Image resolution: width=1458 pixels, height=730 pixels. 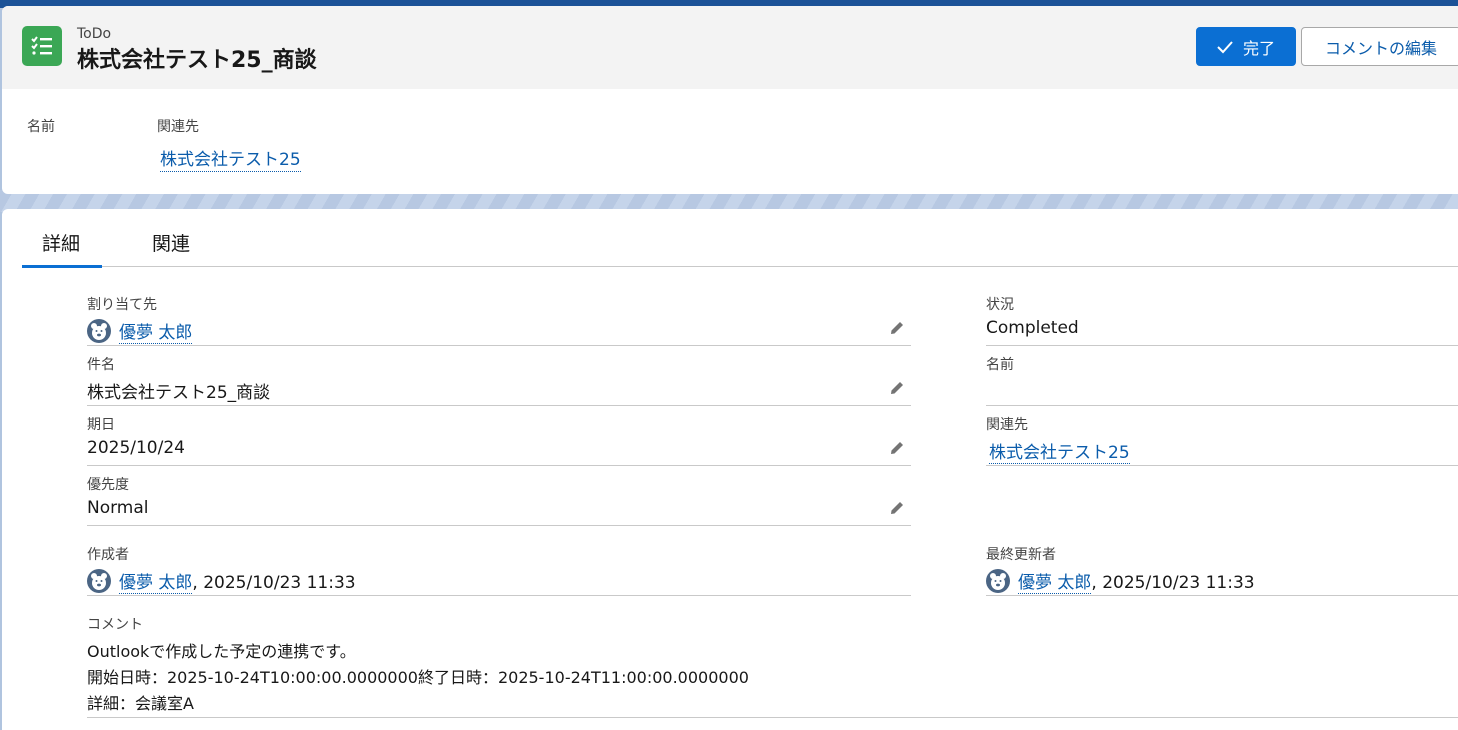 What do you see at coordinates (1059, 453) in the screenshot?
I see `related-link: 株式会社テスト25` at bounding box center [1059, 453].